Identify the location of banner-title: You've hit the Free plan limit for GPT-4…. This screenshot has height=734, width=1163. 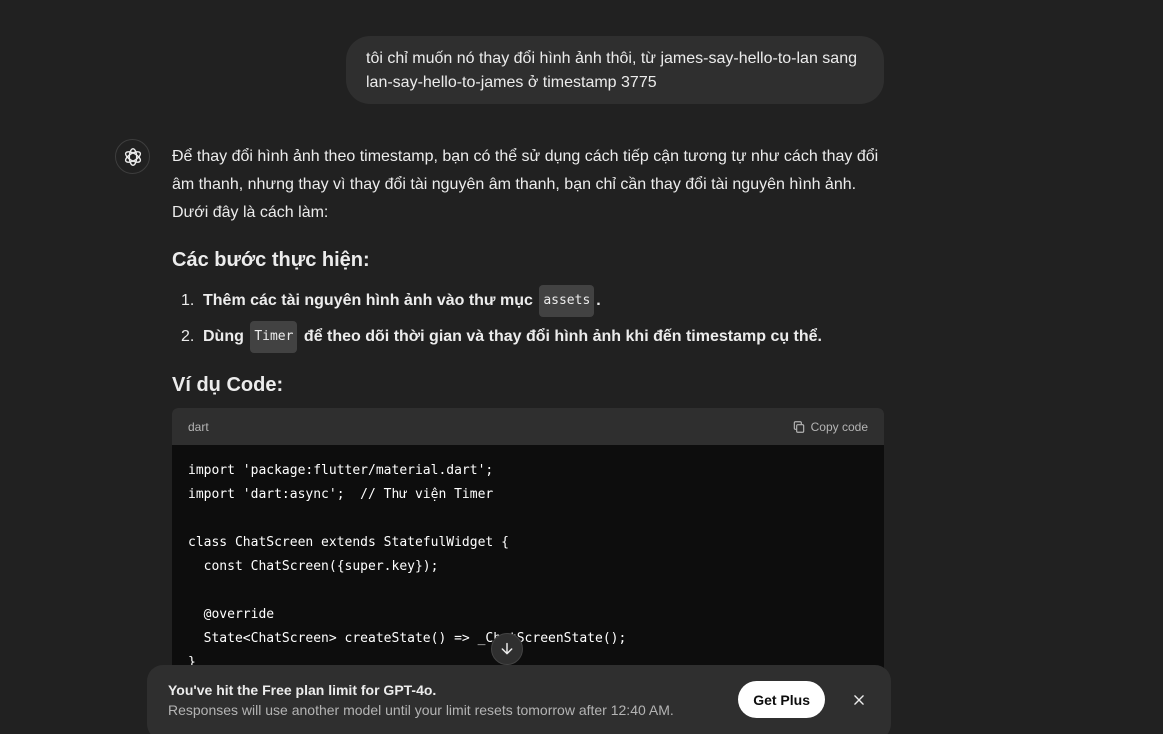
(302, 689).